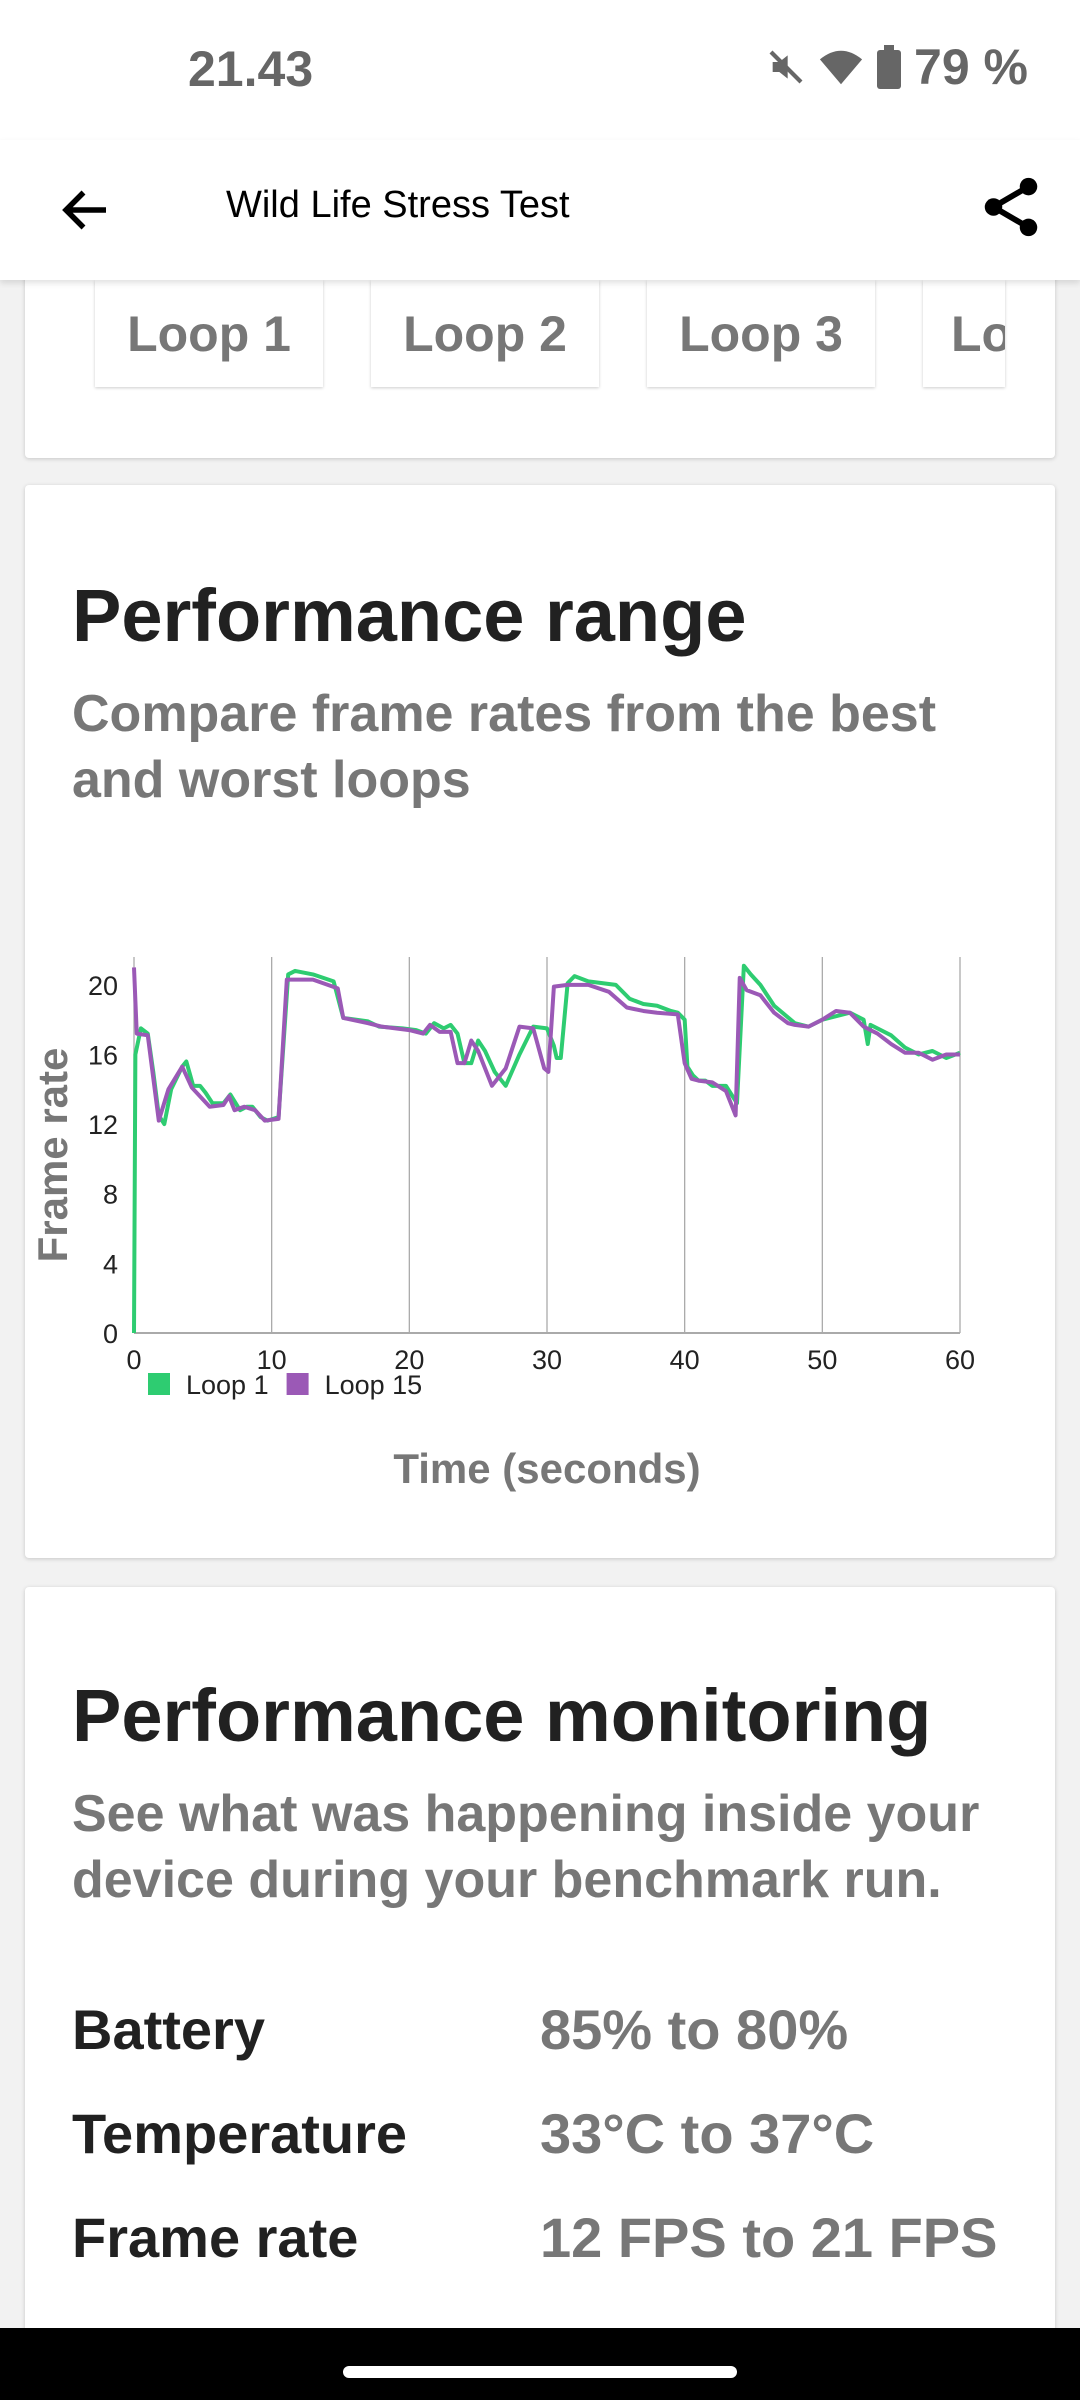 The height and width of the screenshot is (2400, 1080). I want to click on loop-3-button: Loop 3, so click(761, 333).